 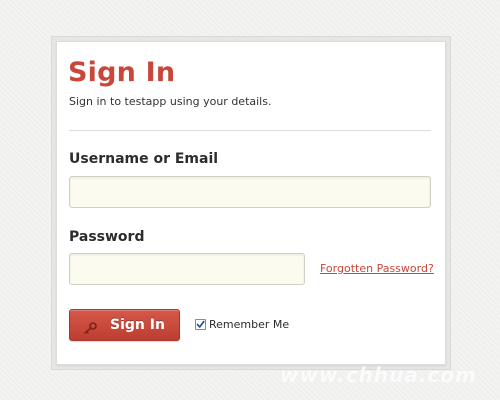 I want to click on page-title: Sign In, so click(x=122, y=72).